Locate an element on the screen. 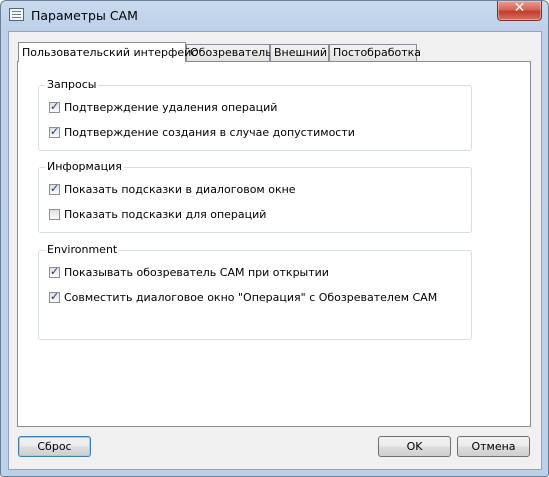 This screenshot has height=477, width=549. tab-user-interface: Пользовательский интерфейс is located at coordinates (107, 52).